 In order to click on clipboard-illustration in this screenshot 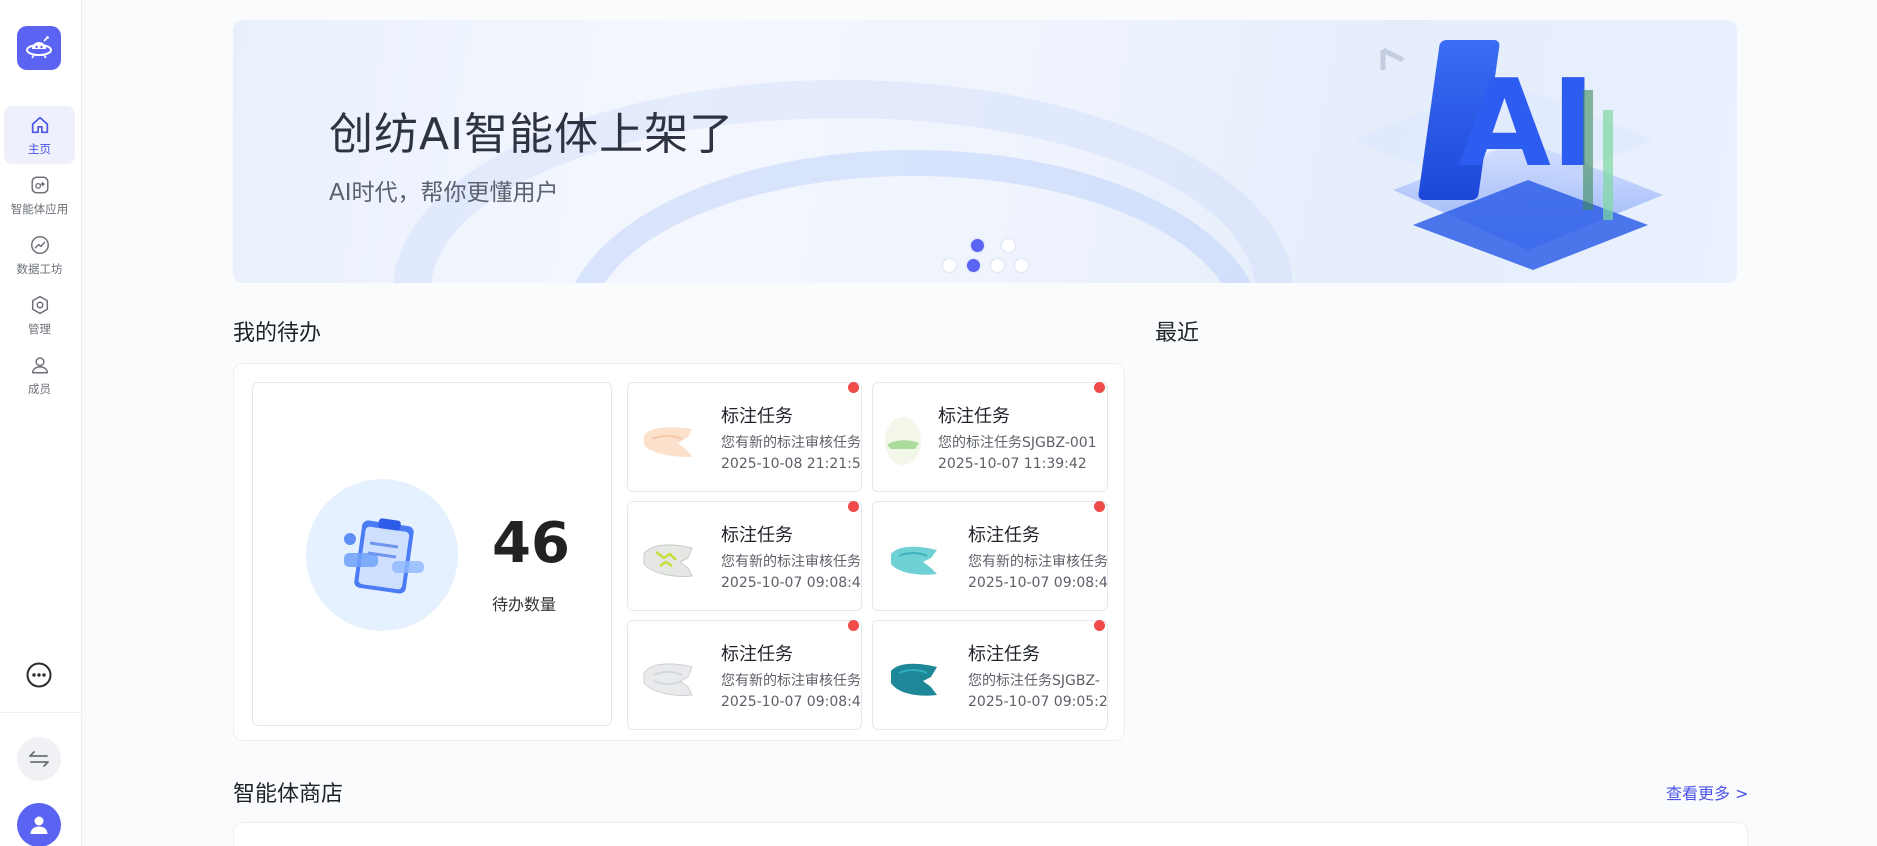, I will do `click(382, 555)`.